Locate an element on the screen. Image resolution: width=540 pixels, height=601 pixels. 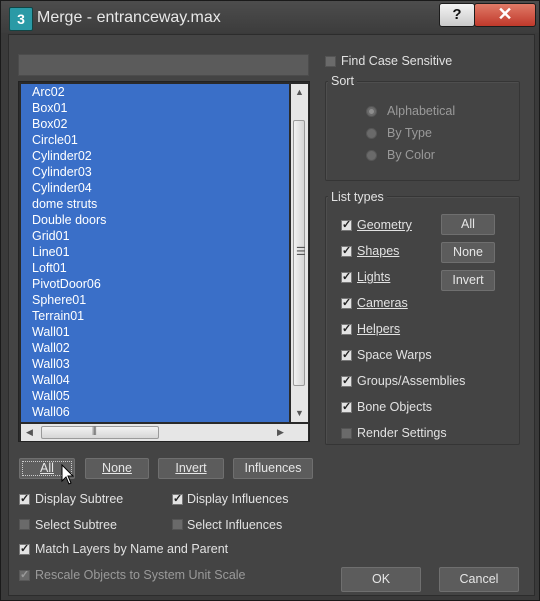
scroll-down-icon: ▼ is located at coordinates (299, 413).